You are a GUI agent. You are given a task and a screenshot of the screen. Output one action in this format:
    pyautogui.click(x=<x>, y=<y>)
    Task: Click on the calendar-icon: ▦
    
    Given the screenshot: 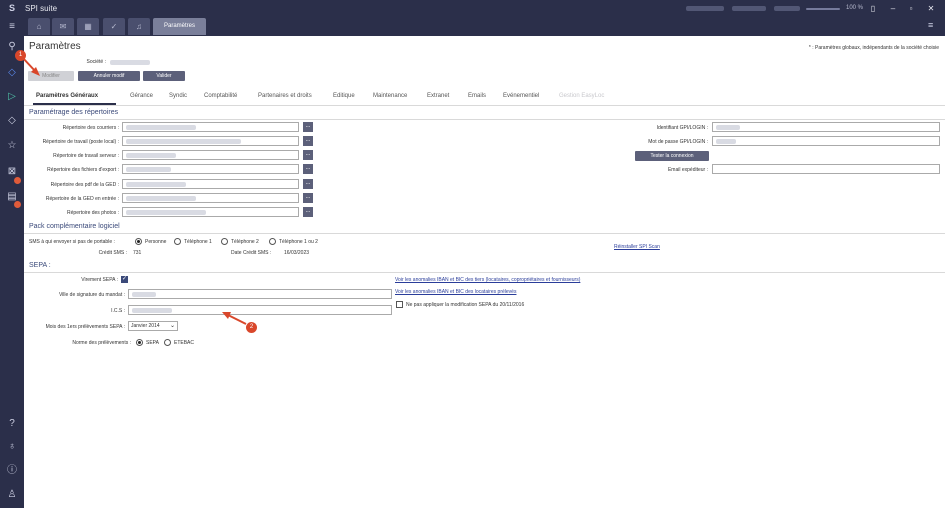 What is the action you would take?
    pyautogui.click(x=88, y=26)
    